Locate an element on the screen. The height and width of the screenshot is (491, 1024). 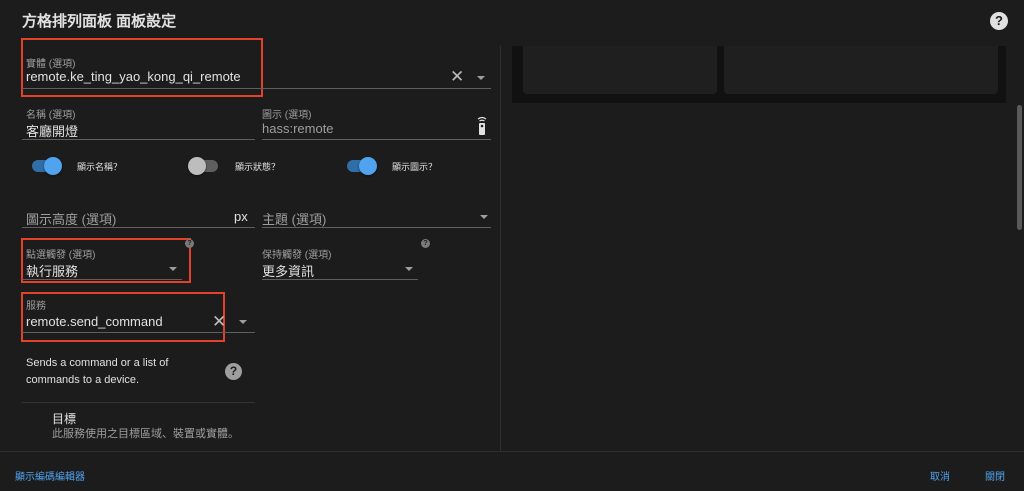
target-title: 目標 is located at coordinates (64, 419).